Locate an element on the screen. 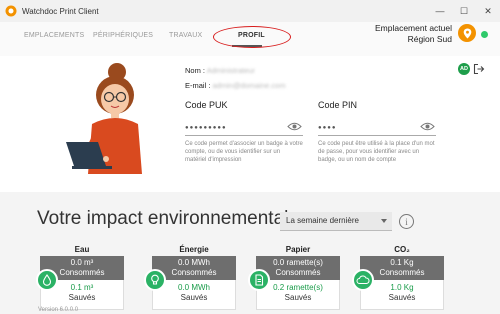 Image resolution: width=500 pixels, height=314 pixels. cloud-co2-icon is located at coordinates (363, 280).